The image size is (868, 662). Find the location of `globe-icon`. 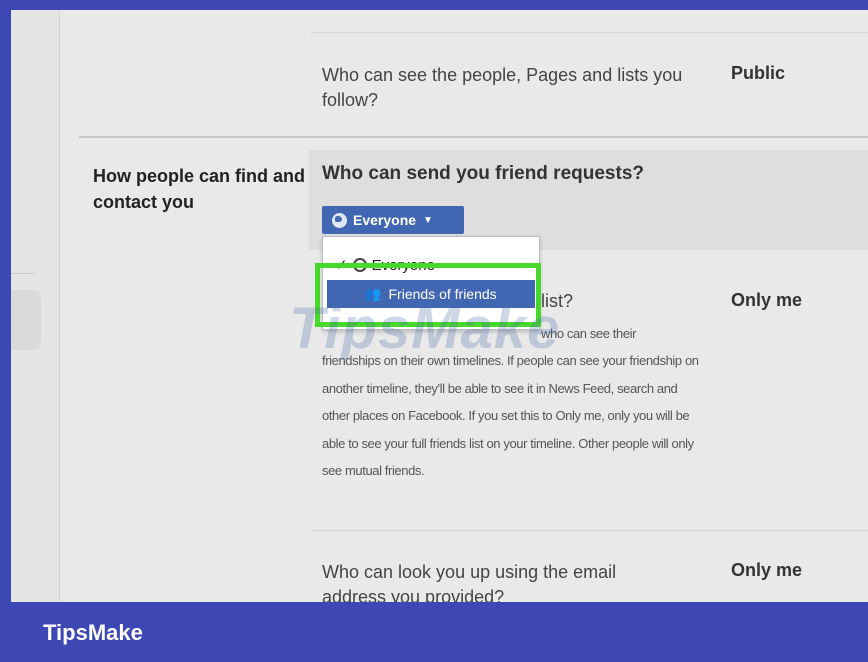

globe-icon is located at coordinates (339, 220).